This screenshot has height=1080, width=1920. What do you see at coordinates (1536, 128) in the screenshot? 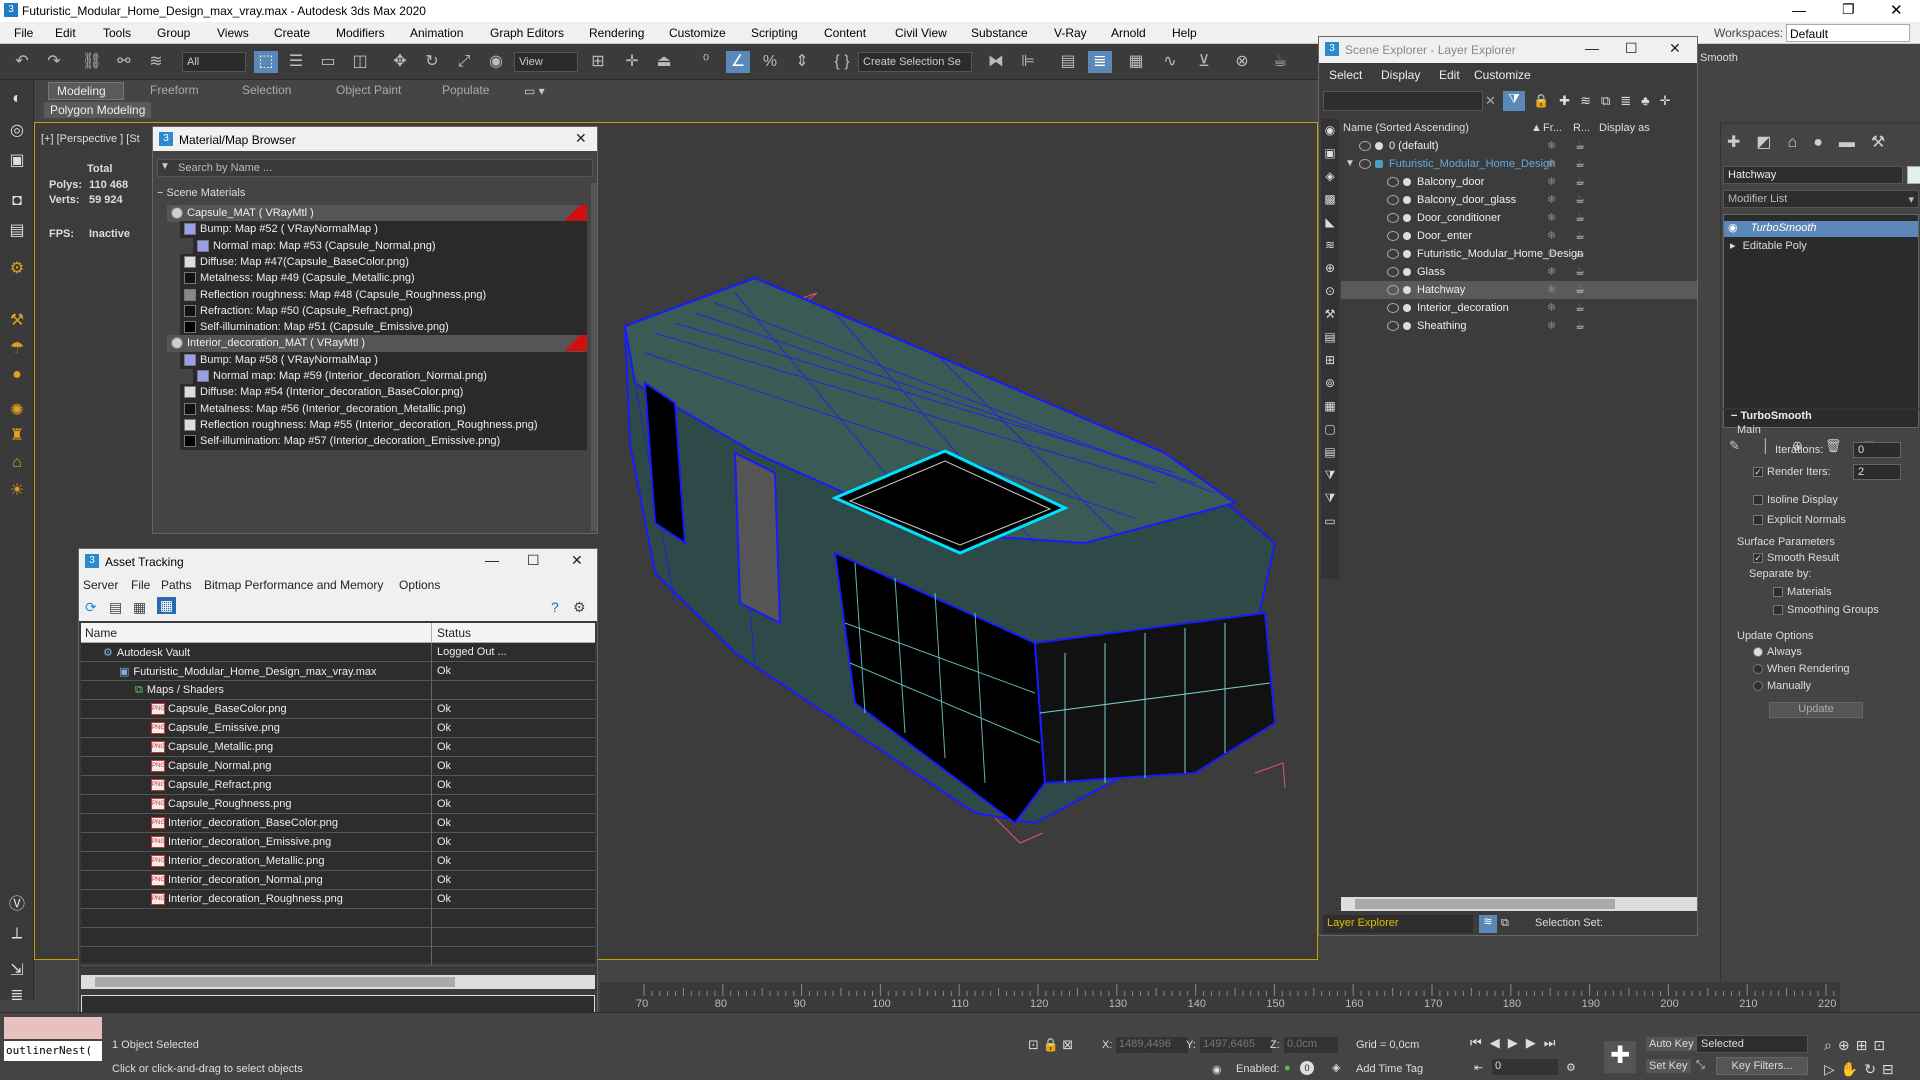
I see `sort-ascending-icon: ▲` at bounding box center [1536, 128].